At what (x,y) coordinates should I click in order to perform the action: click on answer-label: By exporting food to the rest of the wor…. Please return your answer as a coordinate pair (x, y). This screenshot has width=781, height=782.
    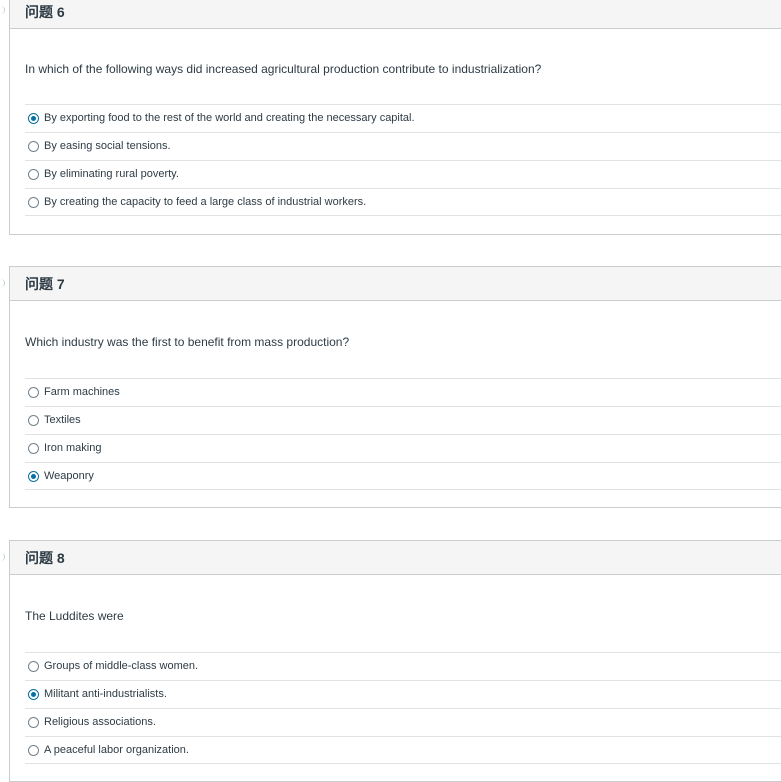
    Looking at the image, I should click on (229, 118).